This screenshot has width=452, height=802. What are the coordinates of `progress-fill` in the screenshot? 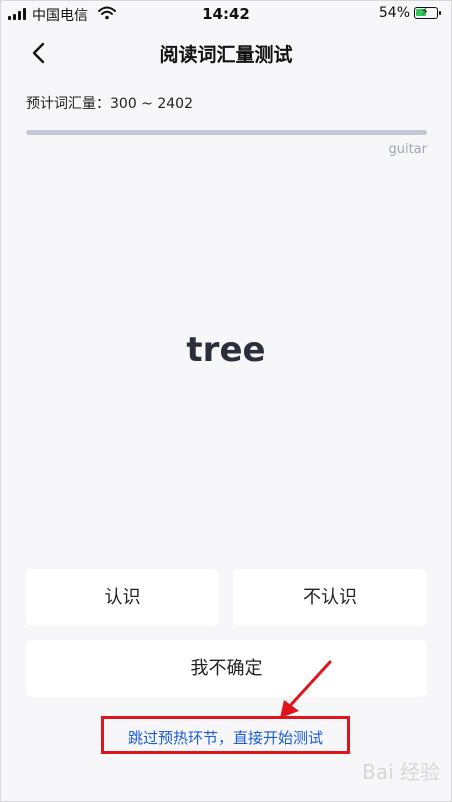 It's located at (226, 132).